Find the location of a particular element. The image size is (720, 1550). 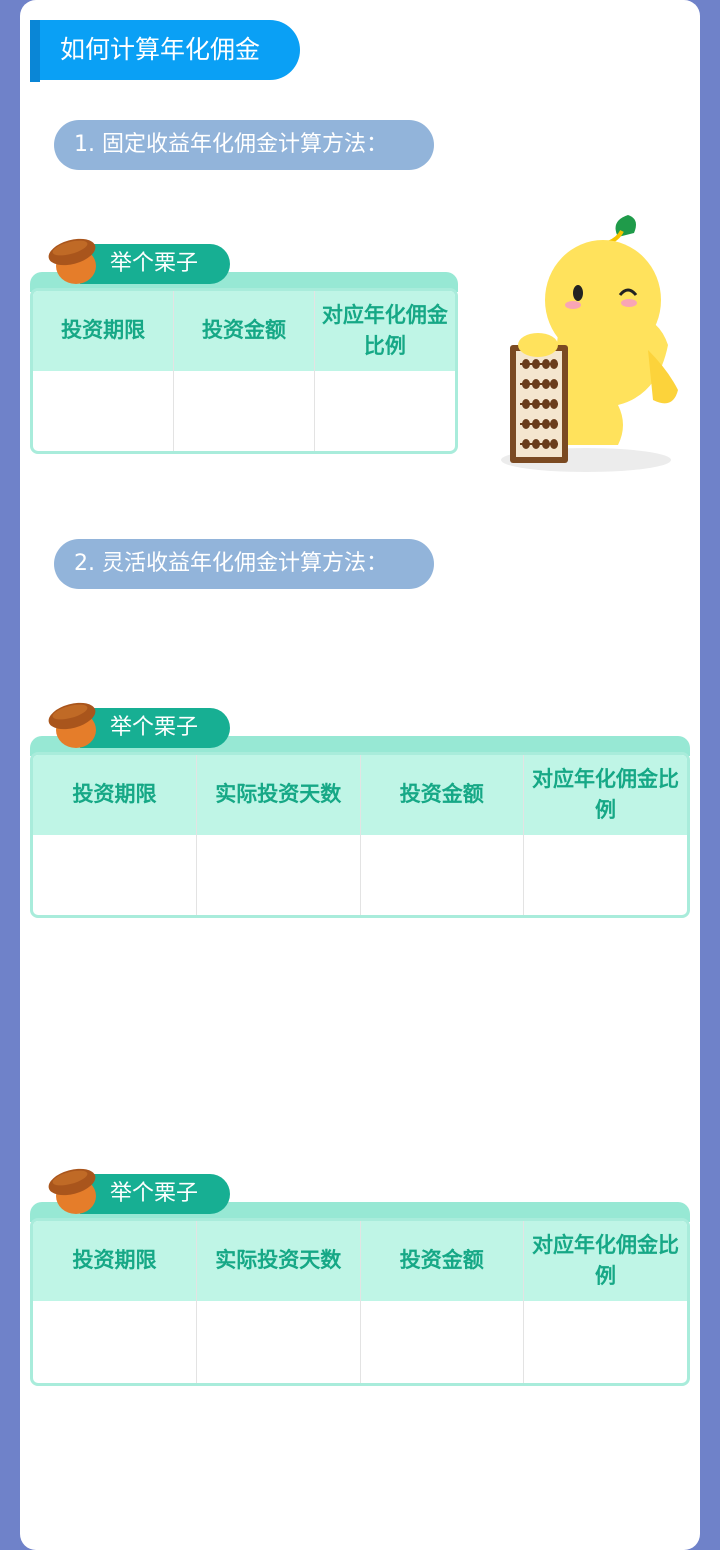

example-tag-2: 举个栗子 is located at coordinates (155, 728).